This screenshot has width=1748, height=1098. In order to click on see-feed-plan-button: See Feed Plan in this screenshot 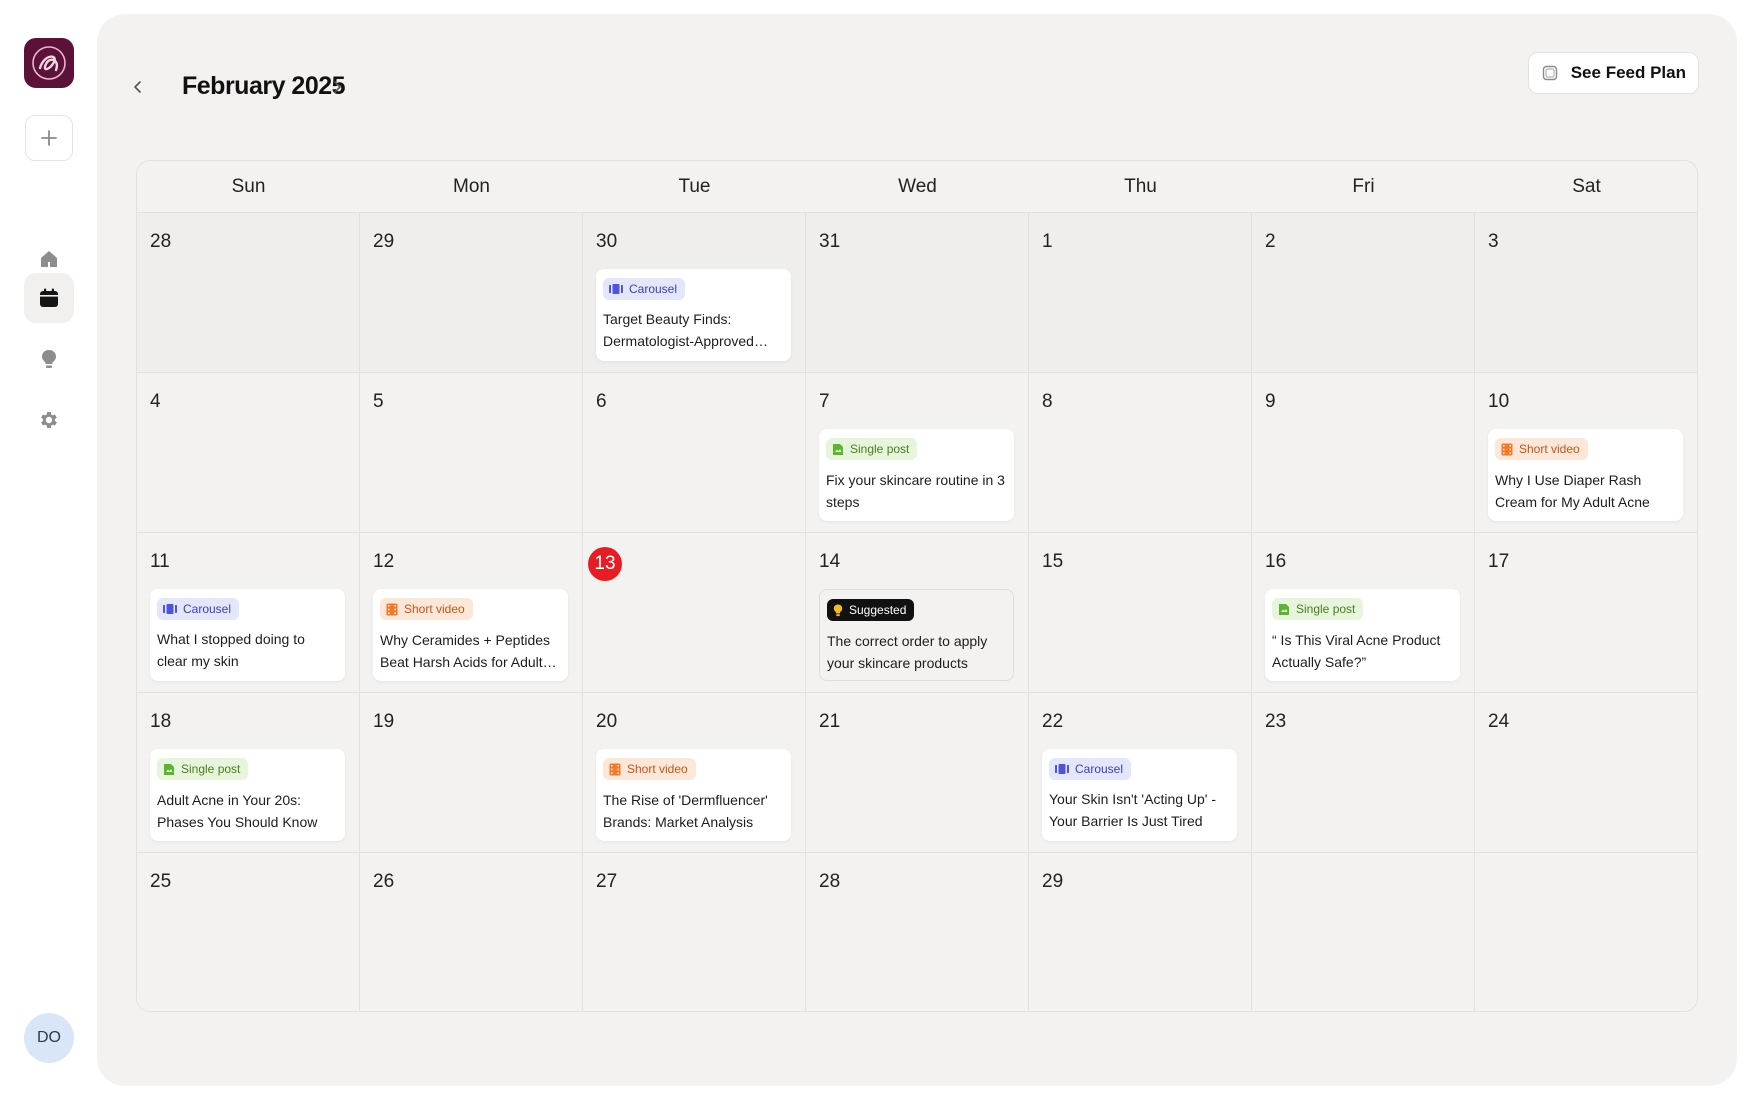, I will do `click(1613, 73)`.